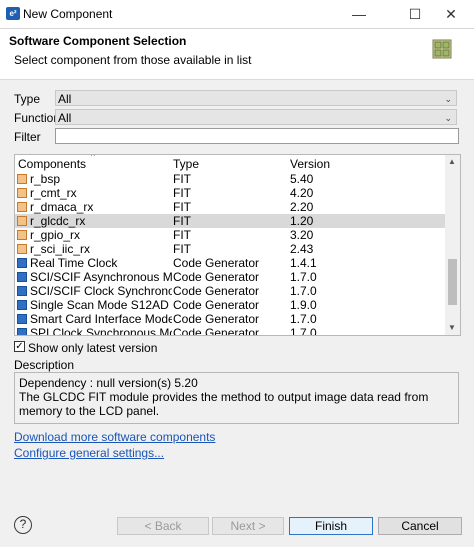  Describe the element at coordinates (74, 263) in the screenshot. I see `component-name: Real Time Clock` at that location.